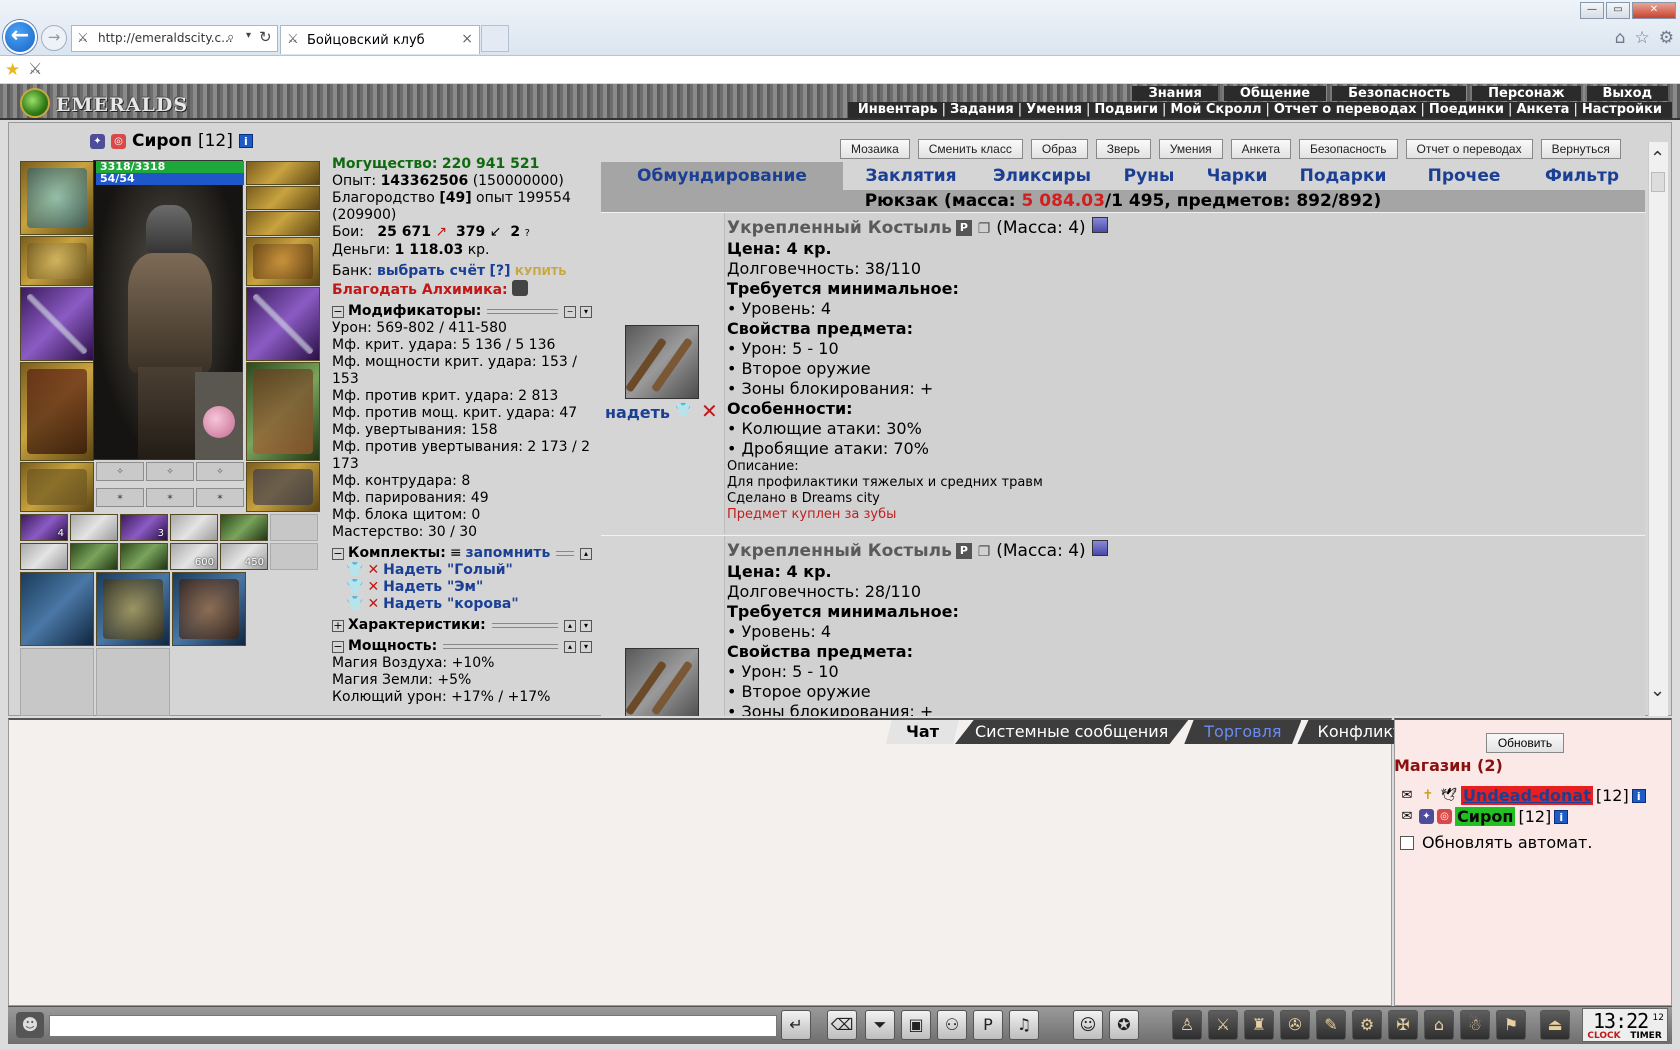 The height and width of the screenshot is (1050, 1680). I want to click on tab-runes: Руны, so click(1149, 176).